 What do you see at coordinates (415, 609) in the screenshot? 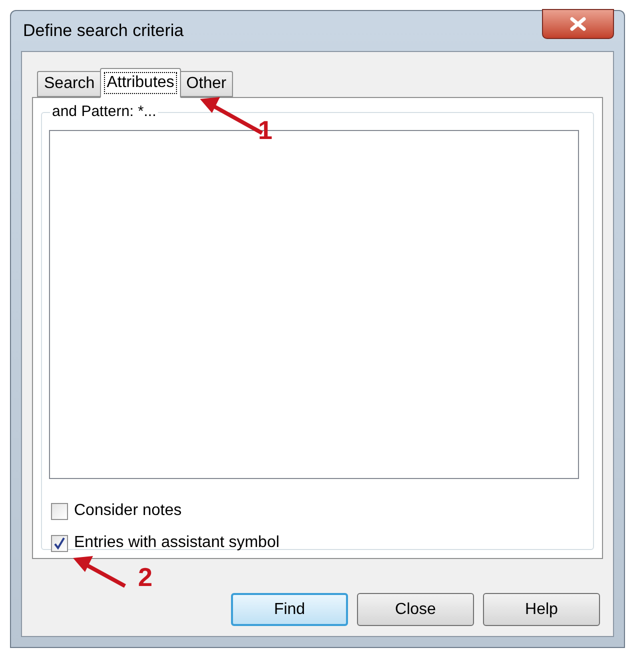
I see `dialog-button: Close` at bounding box center [415, 609].